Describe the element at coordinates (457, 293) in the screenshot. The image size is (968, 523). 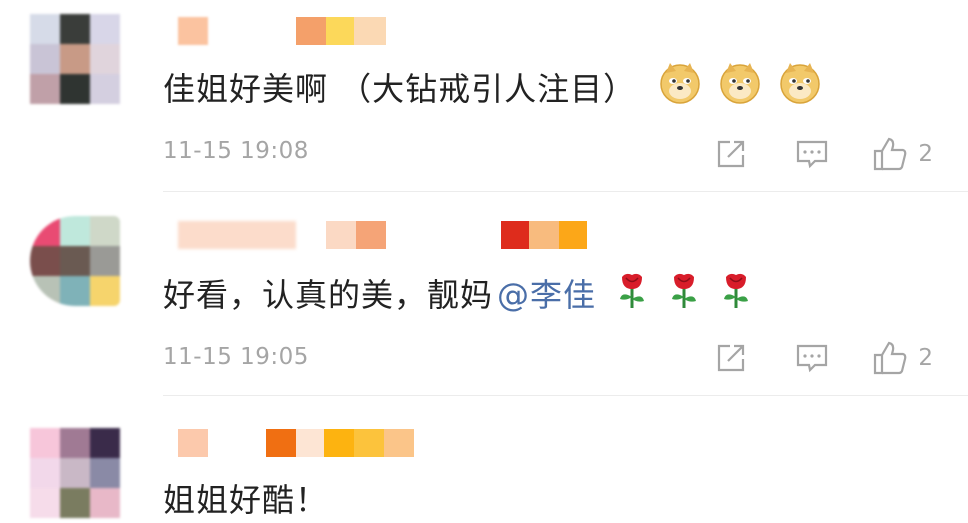
I see `comment-text: 好看，认真的美，靓妈 @李佳` at that location.